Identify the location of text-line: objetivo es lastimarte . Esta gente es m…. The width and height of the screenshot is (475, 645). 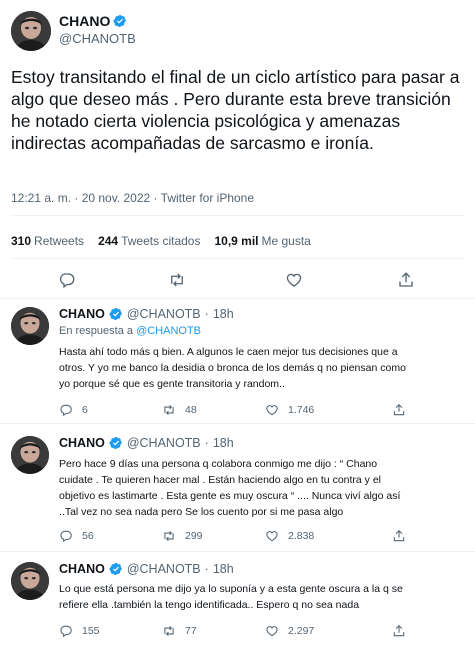
(230, 496).